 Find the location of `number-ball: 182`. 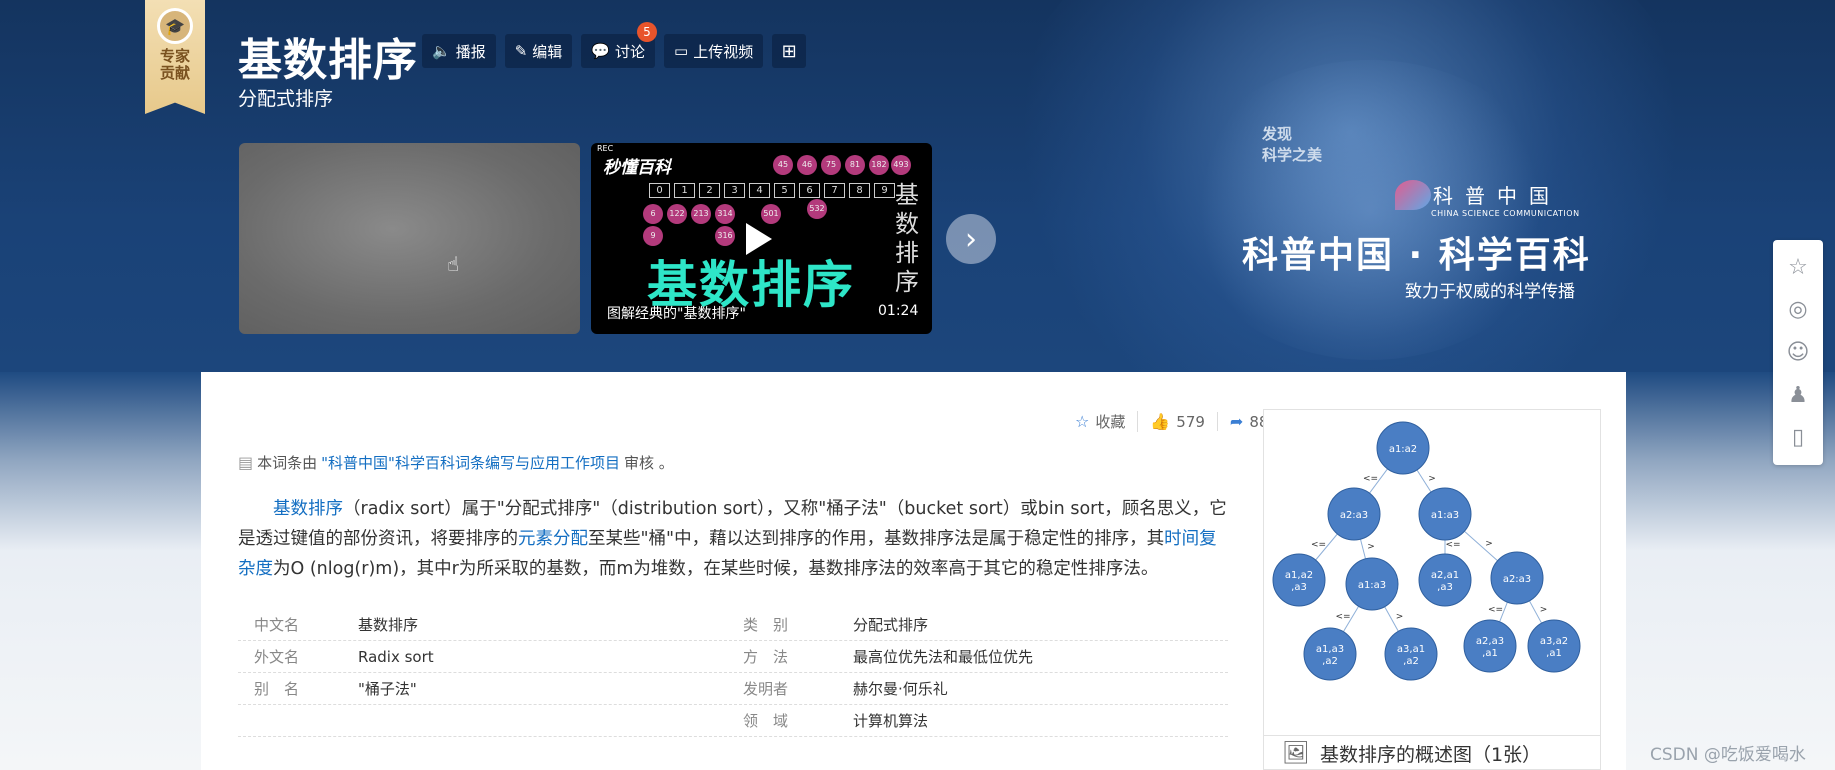

number-ball: 182 is located at coordinates (879, 165).